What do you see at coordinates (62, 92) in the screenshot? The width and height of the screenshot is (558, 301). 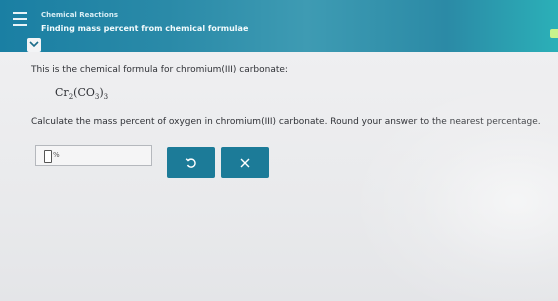 I see `formula-element: Cr` at bounding box center [62, 92].